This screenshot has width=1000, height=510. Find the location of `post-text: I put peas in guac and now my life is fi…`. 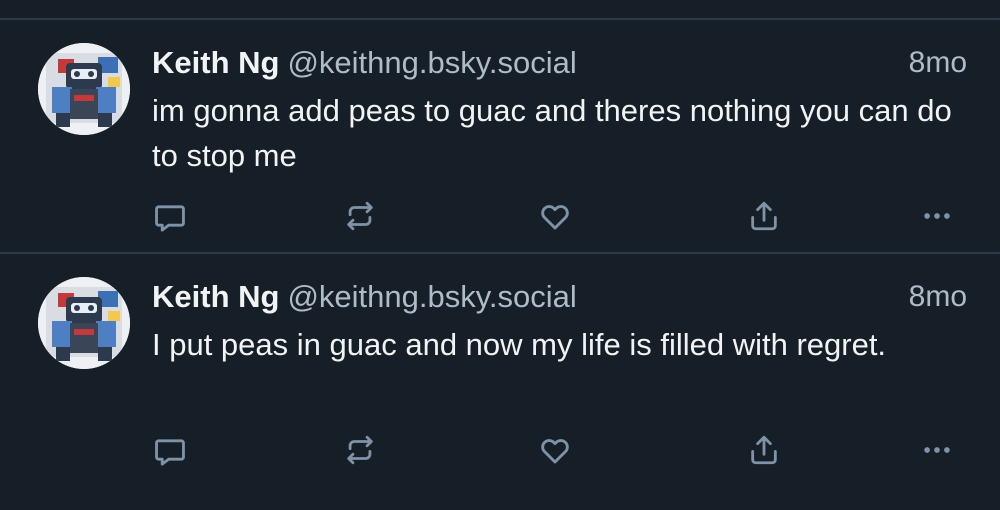

post-text: I put peas in guac and now my life is fi… is located at coordinates (519, 344).